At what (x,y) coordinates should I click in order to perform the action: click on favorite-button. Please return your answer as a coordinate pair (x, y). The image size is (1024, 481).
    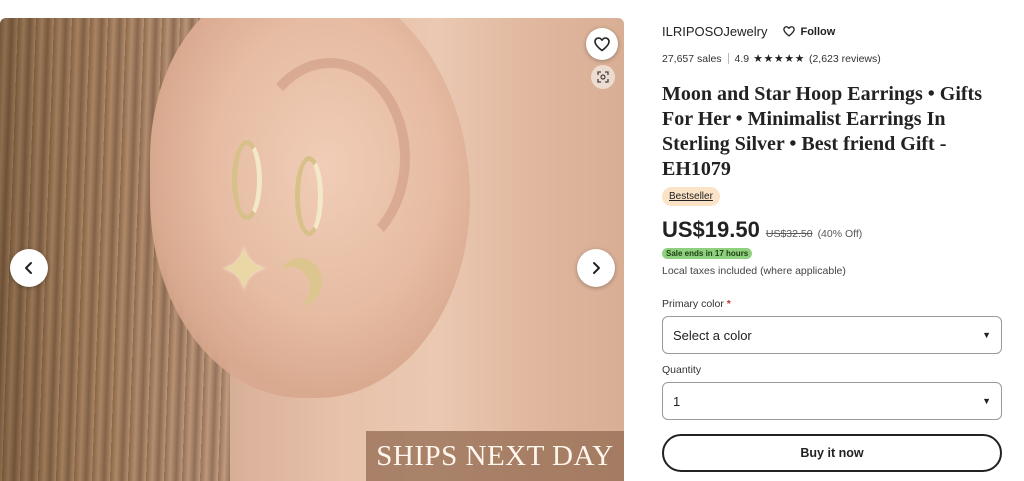
    Looking at the image, I should click on (602, 44).